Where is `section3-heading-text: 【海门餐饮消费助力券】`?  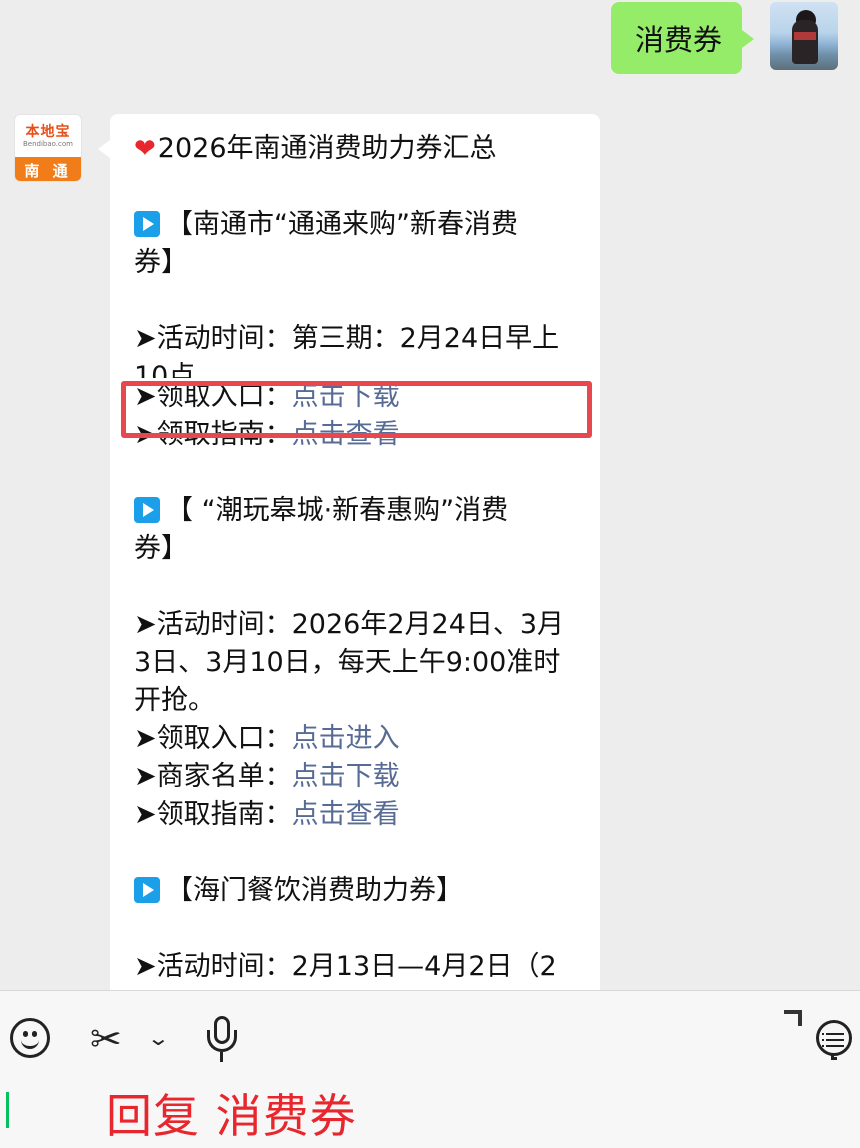
section3-heading-text: 【海门餐饮消费助力券】 is located at coordinates (314, 890).